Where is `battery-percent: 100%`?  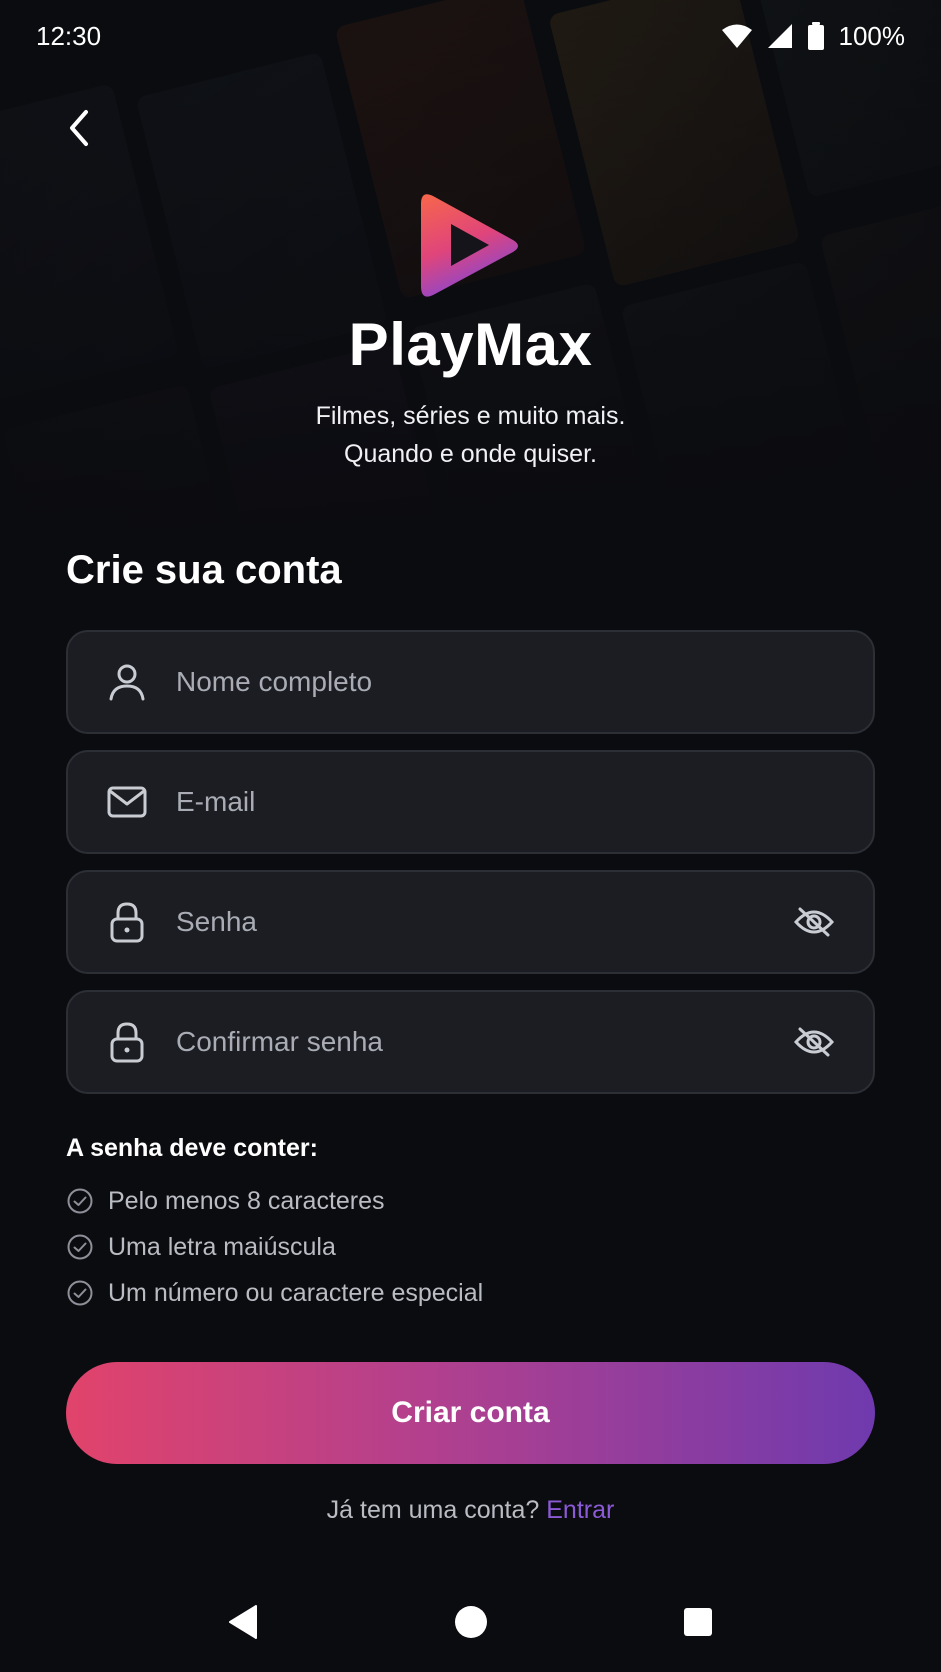
battery-percent: 100% is located at coordinates (872, 35).